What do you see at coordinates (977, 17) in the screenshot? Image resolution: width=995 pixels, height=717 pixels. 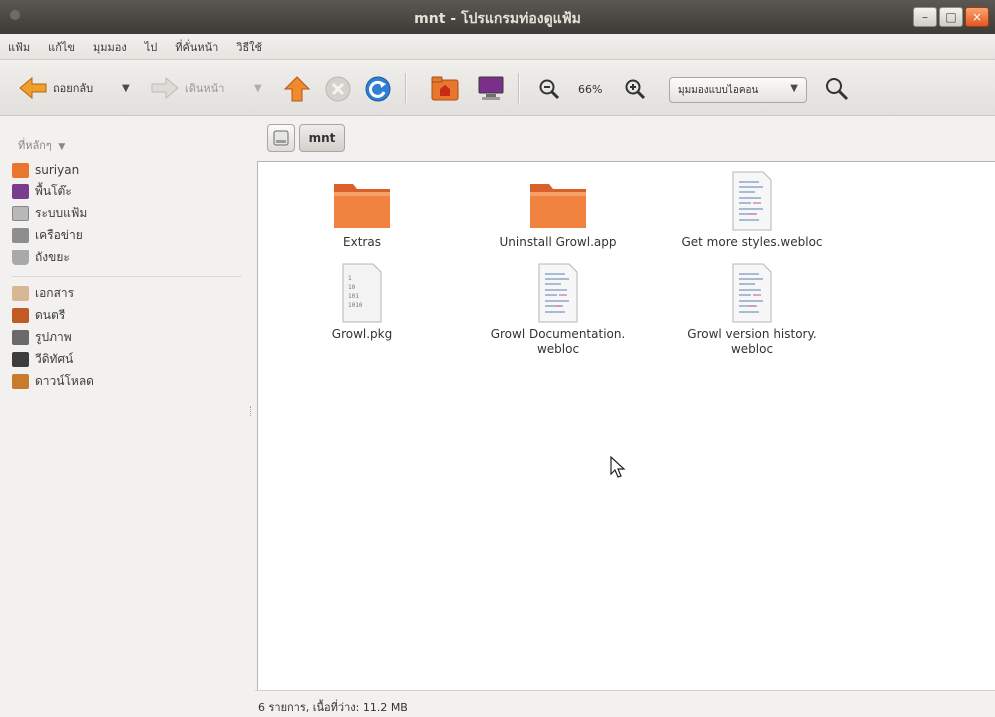 I see `close-button: ×` at bounding box center [977, 17].